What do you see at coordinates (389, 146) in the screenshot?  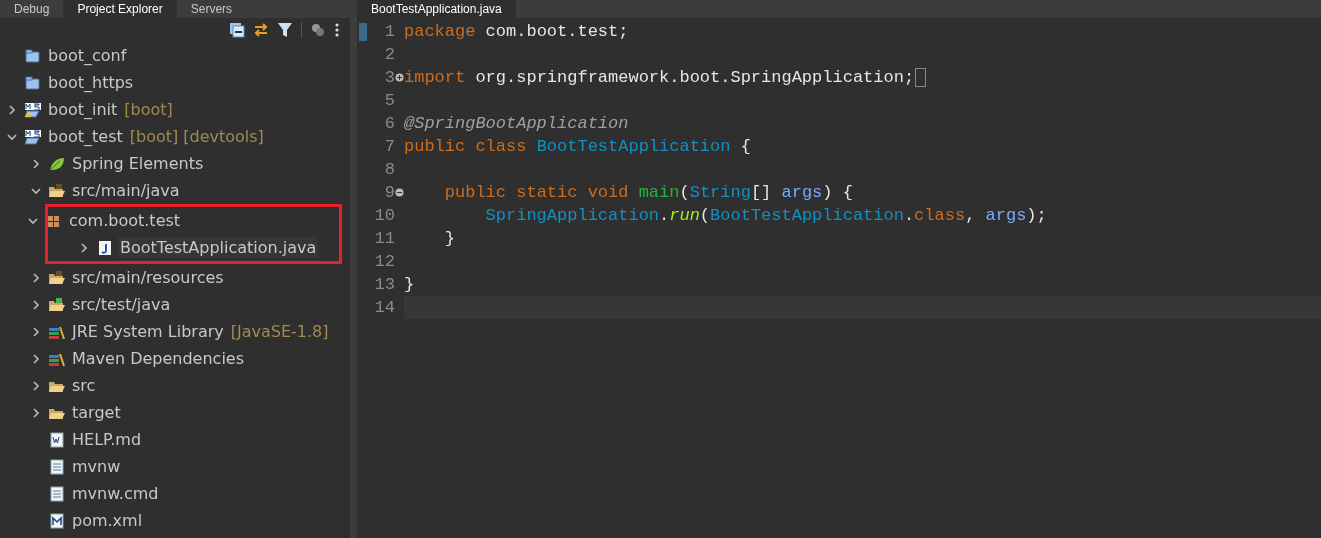 I see `line-number: 7` at bounding box center [389, 146].